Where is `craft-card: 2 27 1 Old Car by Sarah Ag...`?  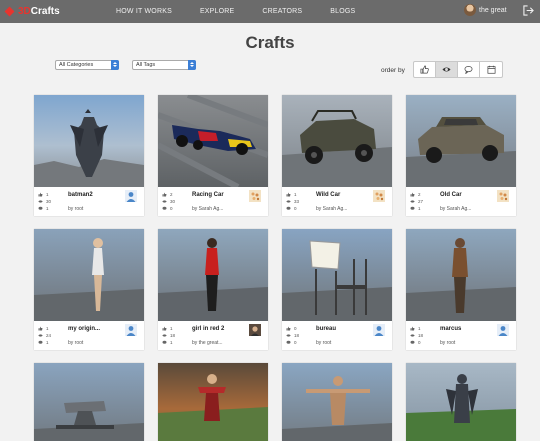
craft-card: 2 27 1 Old Car by Sarah Ag... is located at coordinates (461, 155).